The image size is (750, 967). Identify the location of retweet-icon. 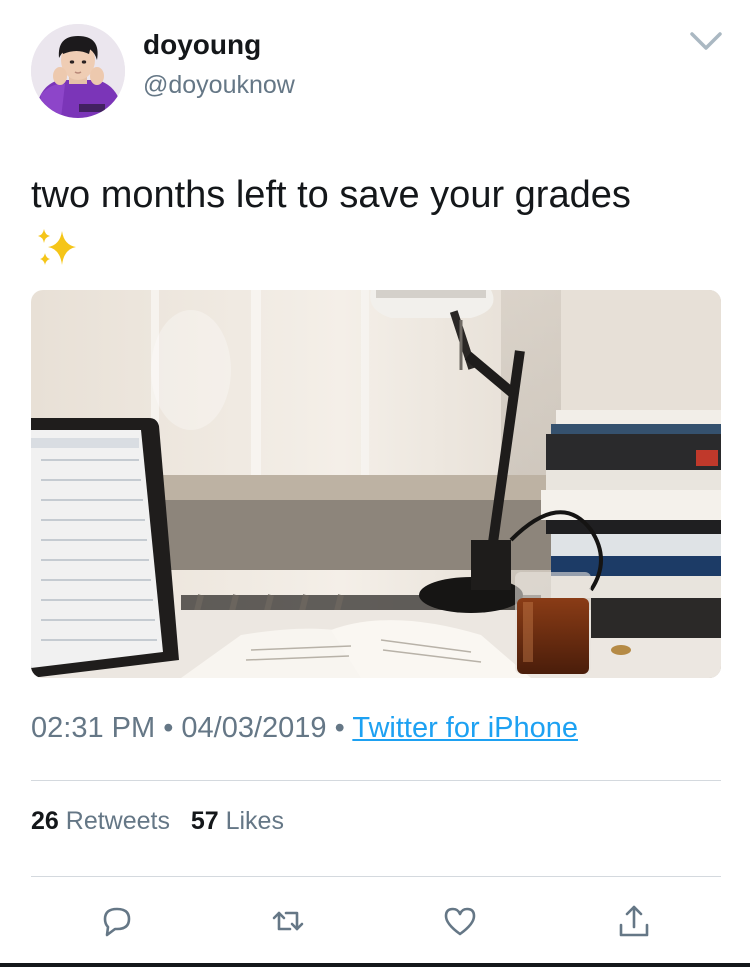
(288, 921).